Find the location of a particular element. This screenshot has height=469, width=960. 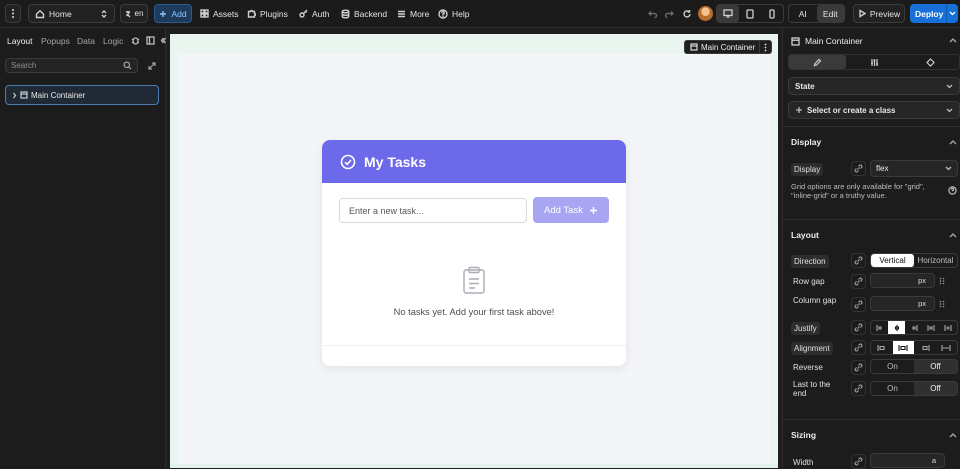

translate-icon is located at coordinates (128, 14).